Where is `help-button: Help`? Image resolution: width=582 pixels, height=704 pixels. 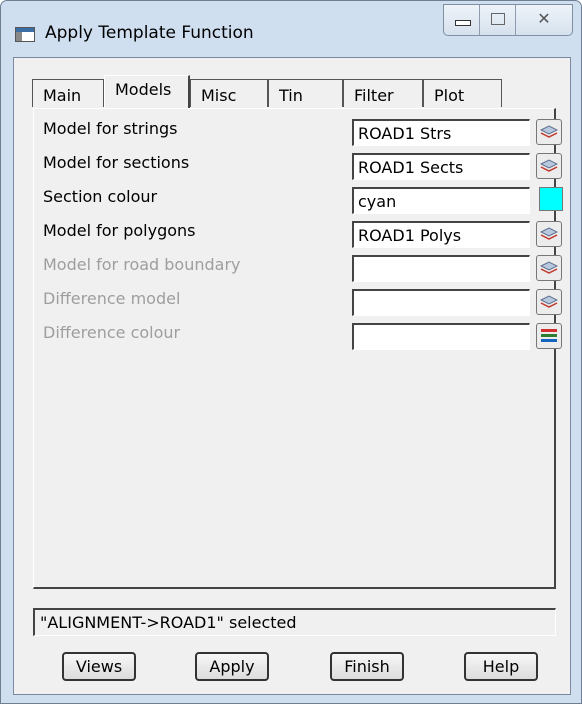 help-button: Help is located at coordinates (501, 666).